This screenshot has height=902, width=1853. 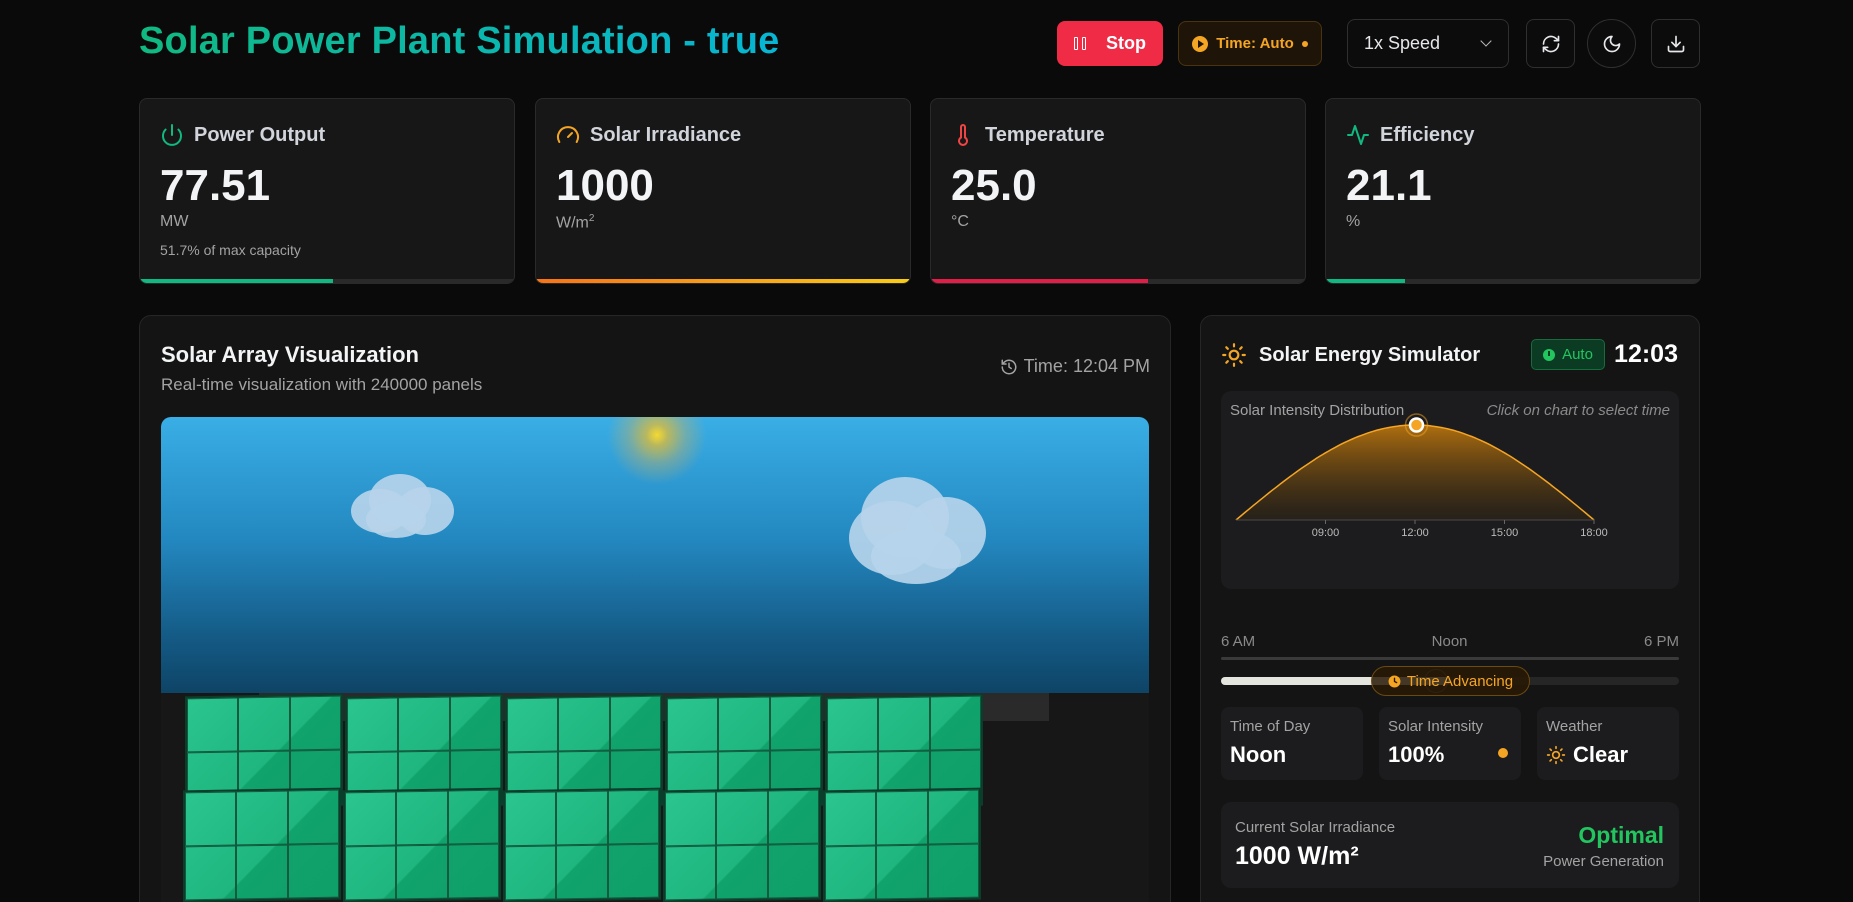 What do you see at coordinates (1578, 410) in the screenshot?
I see `distribution-hint: Click on chart to select time` at bounding box center [1578, 410].